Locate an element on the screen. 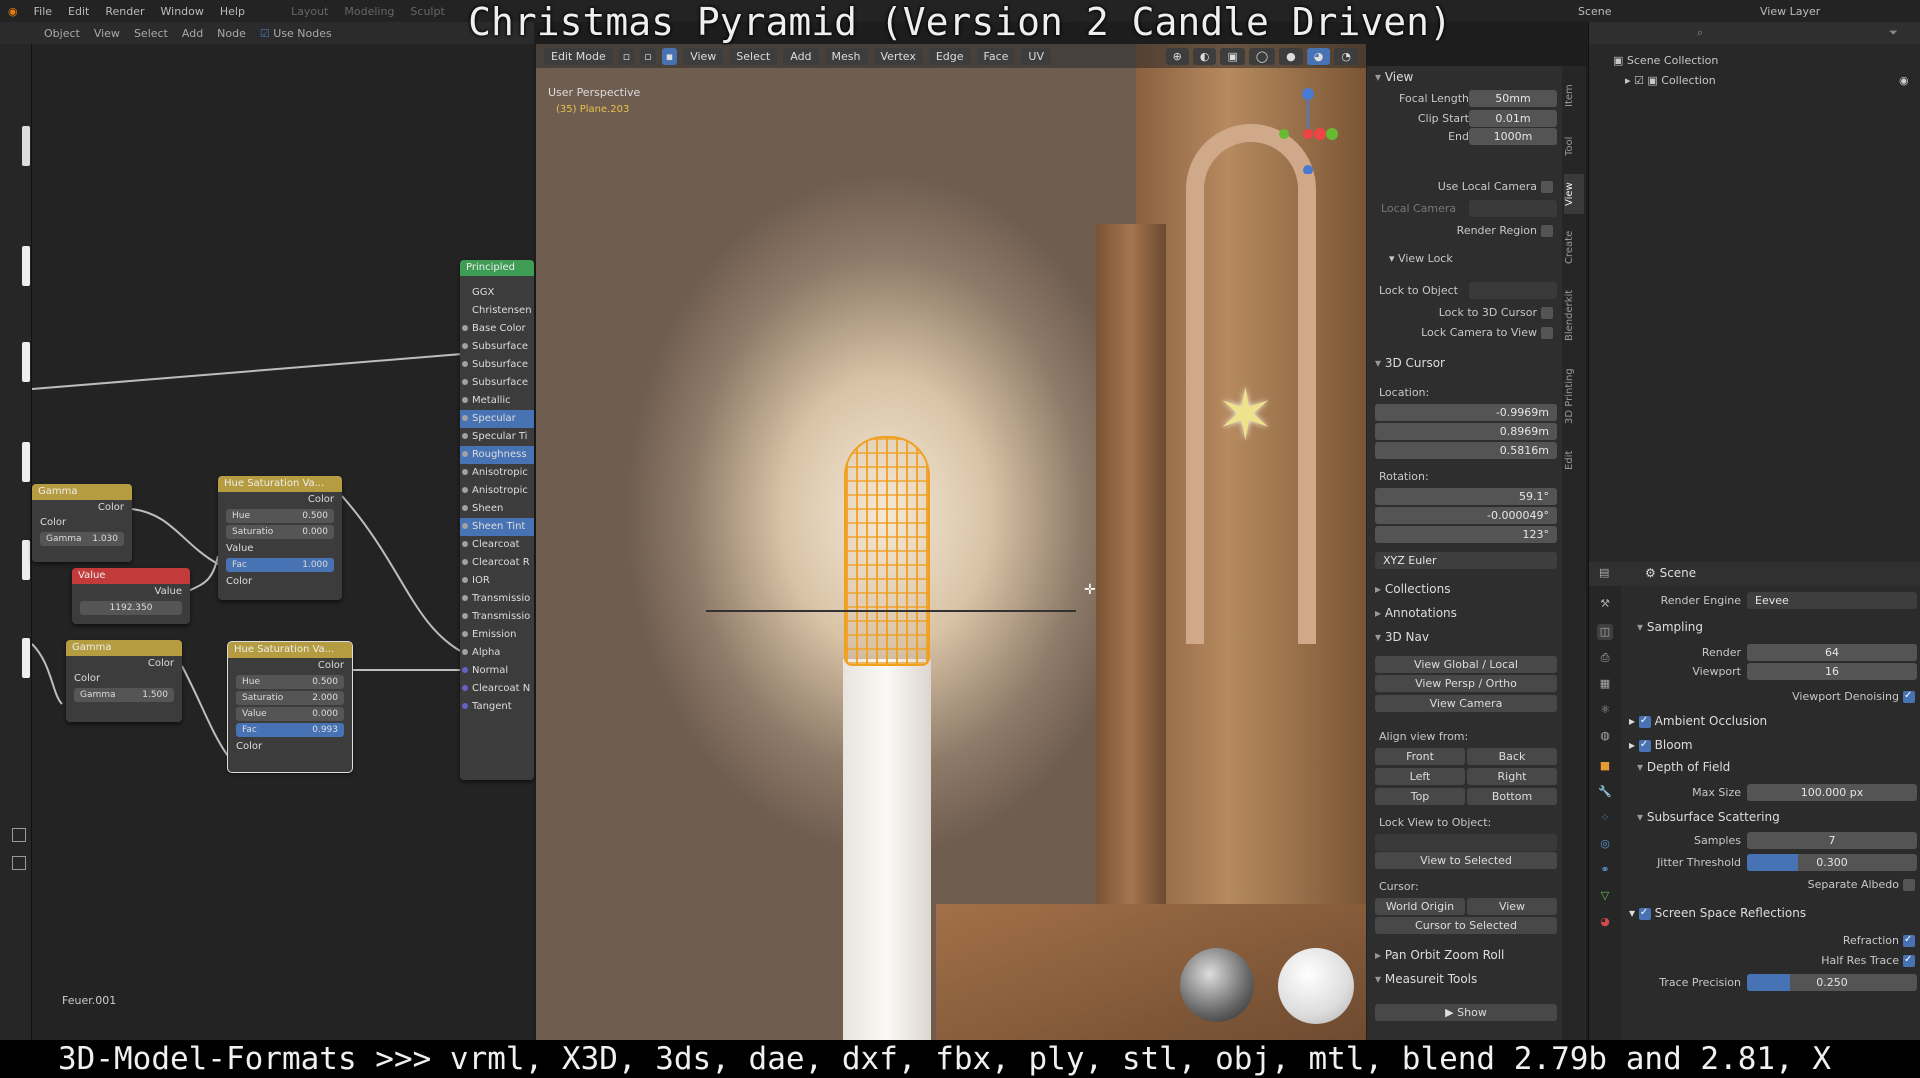 The width and height of the screenshot is (1920, 1078). workspace-tab-sculpt: Sculpt is located at coordinates (427, 11).